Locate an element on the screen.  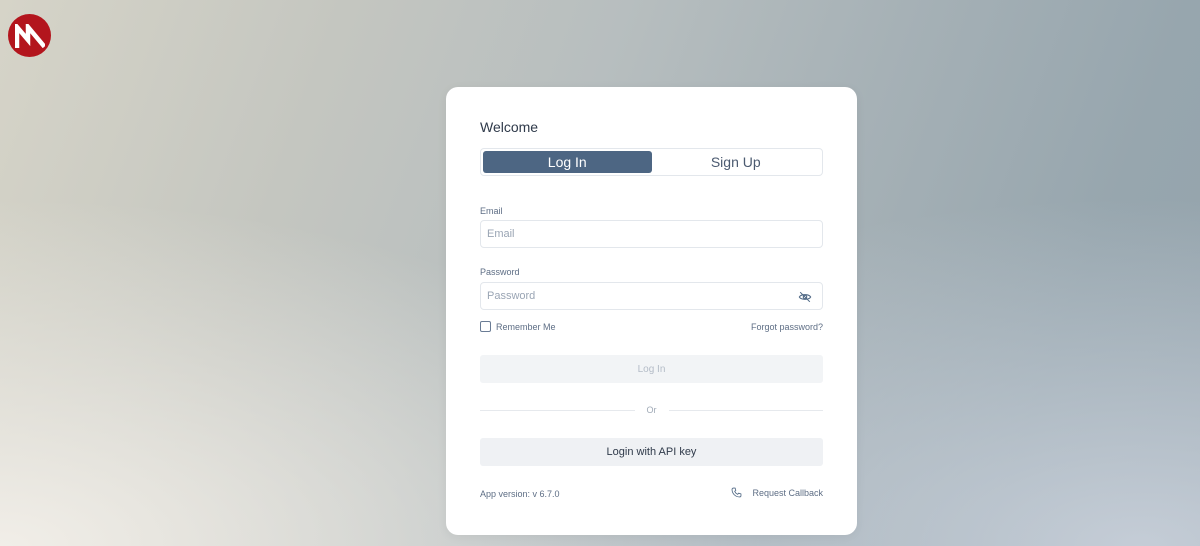
card-title: Welcome is located at coordinates (509, 127).